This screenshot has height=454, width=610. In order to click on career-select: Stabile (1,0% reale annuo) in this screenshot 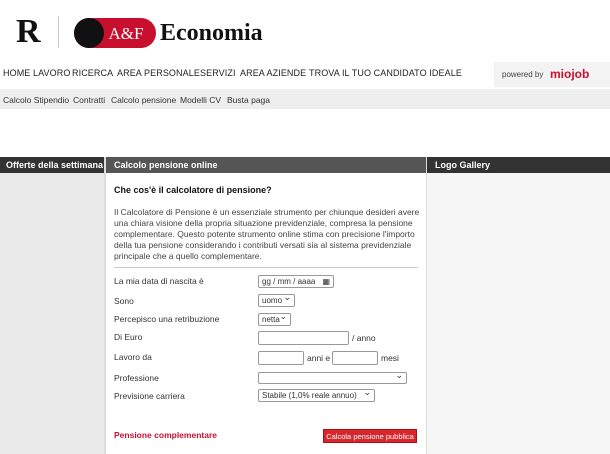, I will do `click(316, 395)`.